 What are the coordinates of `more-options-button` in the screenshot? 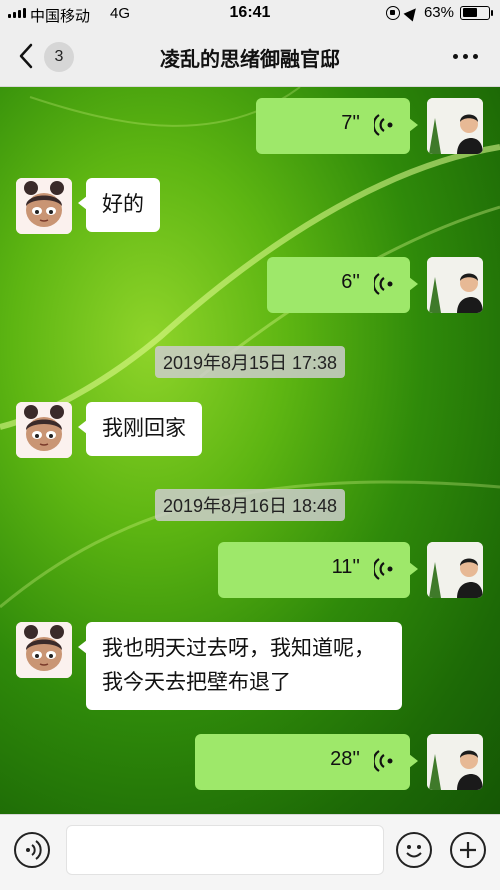 It's located at (465, 56).